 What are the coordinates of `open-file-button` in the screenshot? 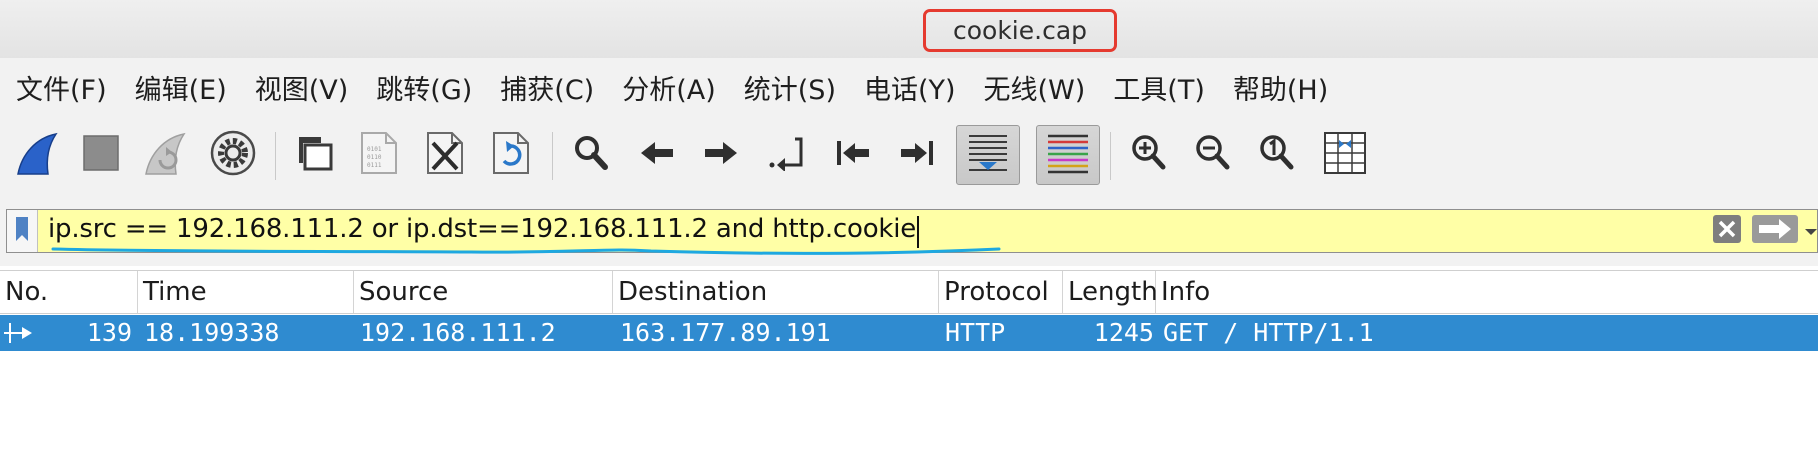 It's located at (315, 155).